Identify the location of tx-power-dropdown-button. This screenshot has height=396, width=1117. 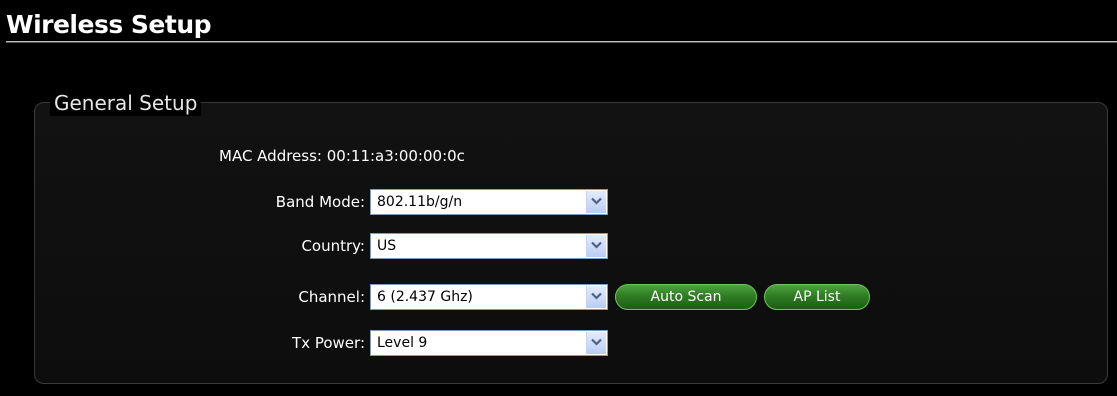
(596, 343).